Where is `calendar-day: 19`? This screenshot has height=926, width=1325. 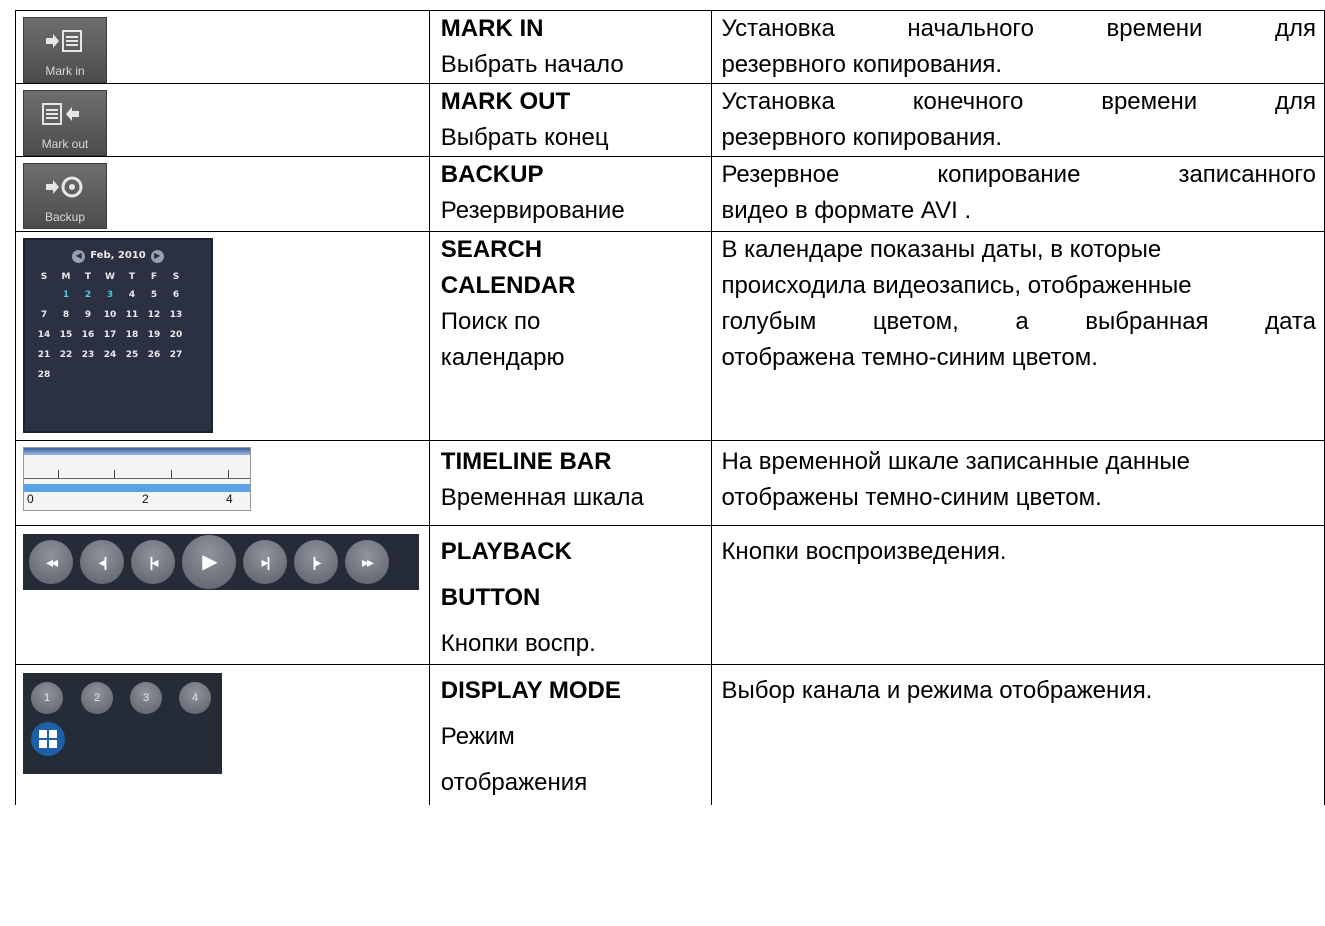 calendar-day: 19 is located at coordinates (154, 335).